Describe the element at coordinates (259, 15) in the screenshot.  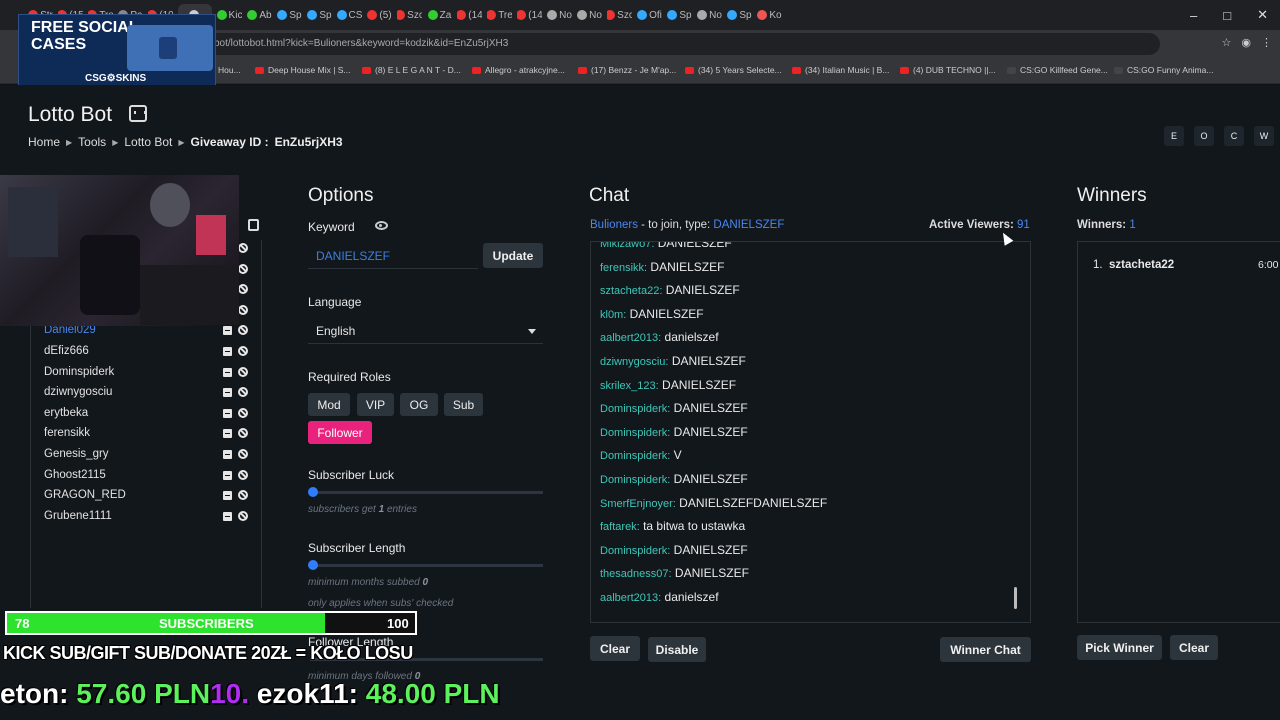
I see `browser-tab: Ab` at that location.